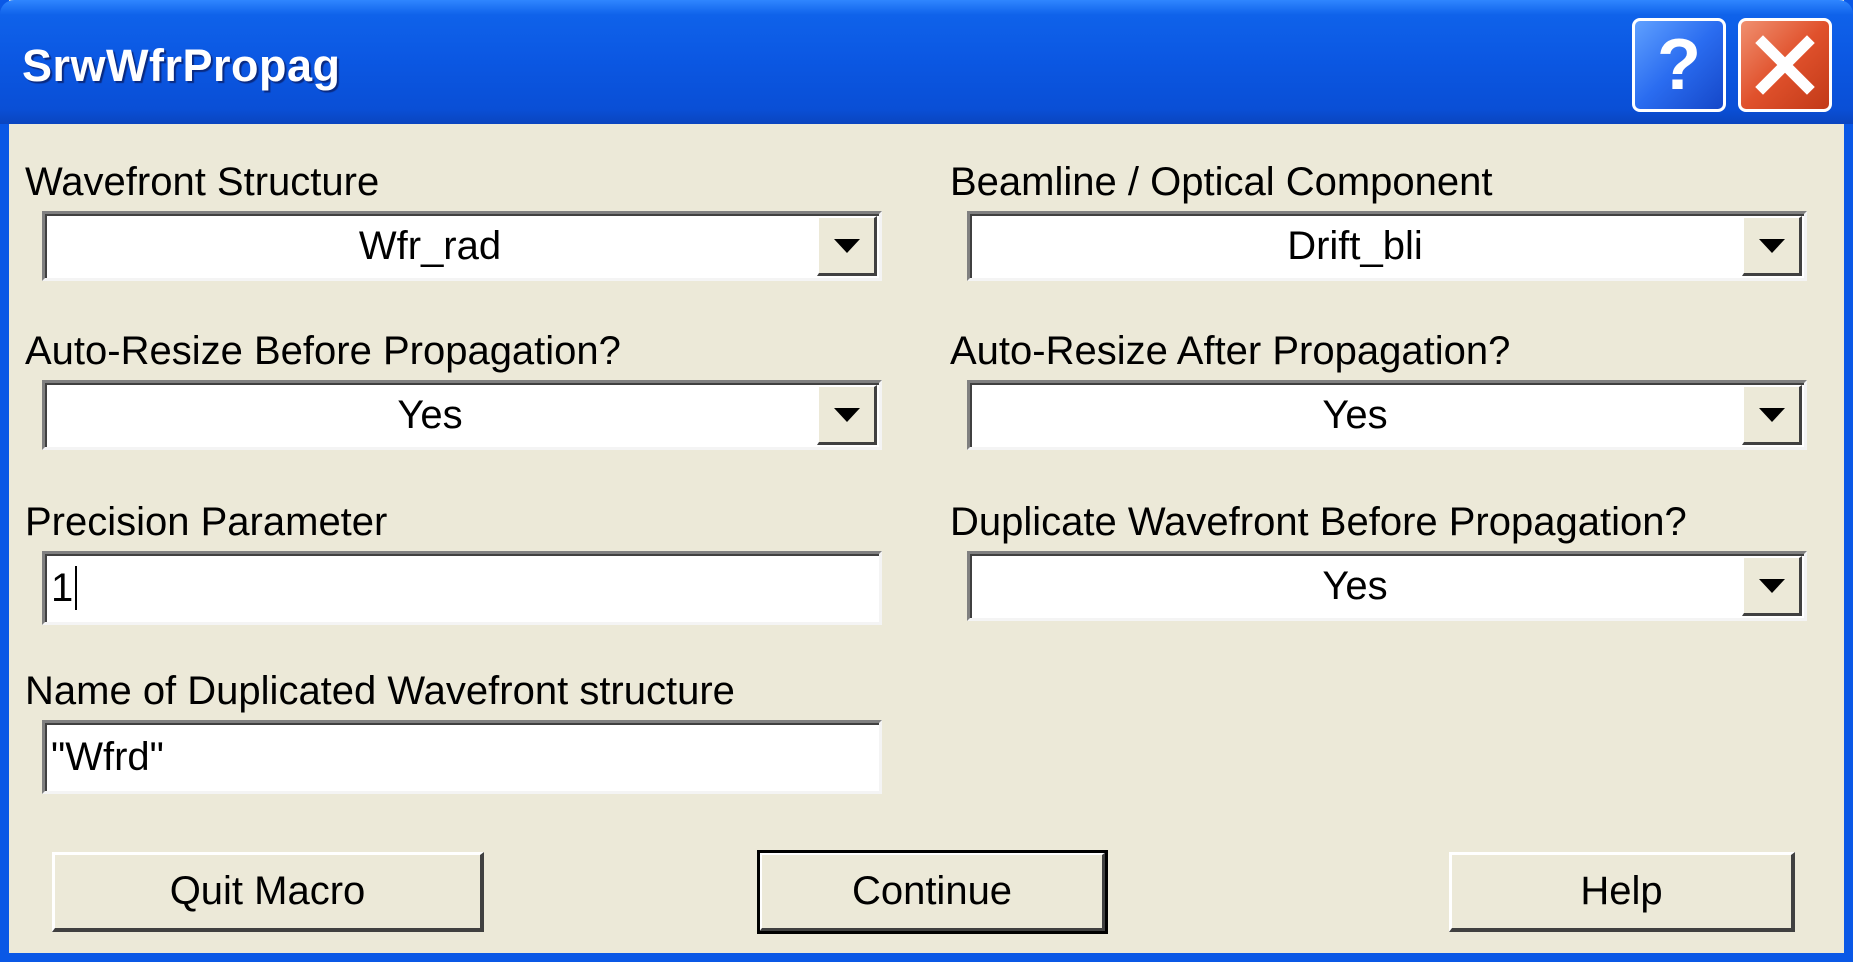 The height and width of the screenshot is (962, 1853). What do you see at coordinates (430, 414) in the screenshot?
I see `resize-before-value: Yes` at bounding box center [430, 414].